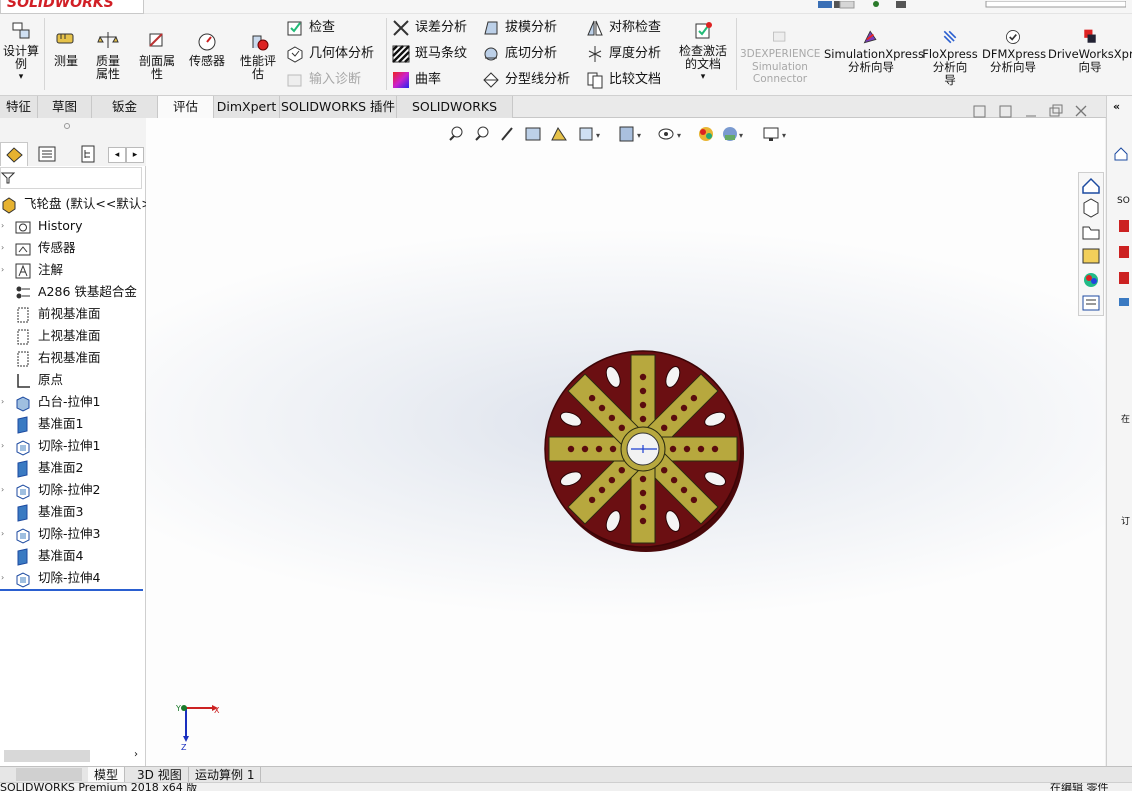 The width and height of the screenshot is (1132, 791). I want to click on symmetry-check-button: 对称检查, so click(623, 28).